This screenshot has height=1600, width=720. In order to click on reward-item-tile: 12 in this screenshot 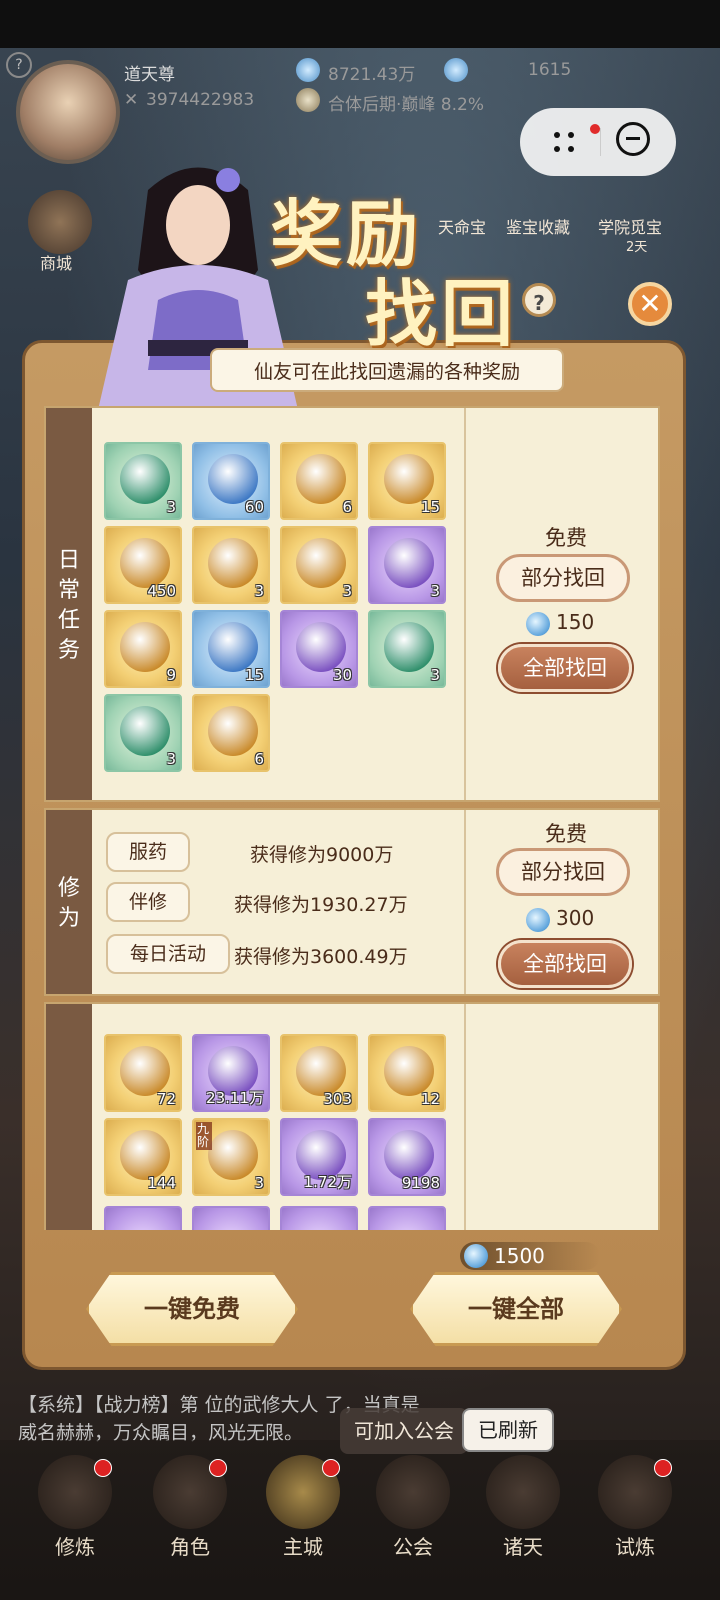, I will do `click(407, 1073)`.